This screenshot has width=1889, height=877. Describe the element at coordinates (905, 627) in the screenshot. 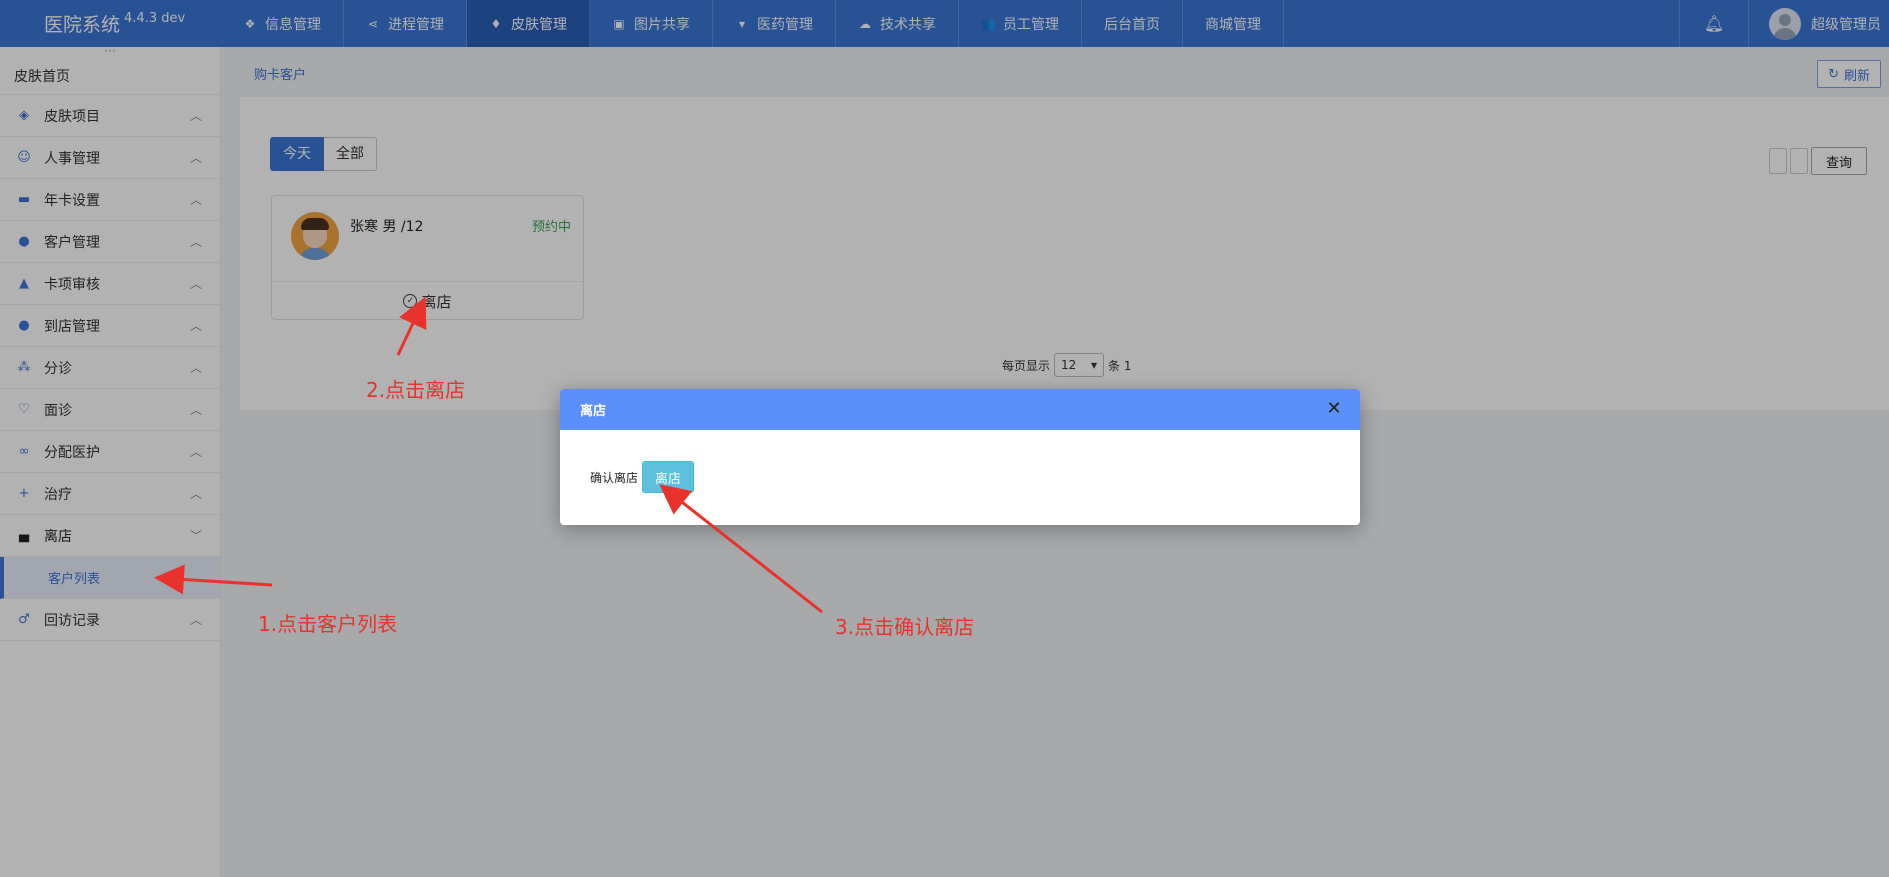

I see `annotation-step3: 3.点击确认离店` at that location.